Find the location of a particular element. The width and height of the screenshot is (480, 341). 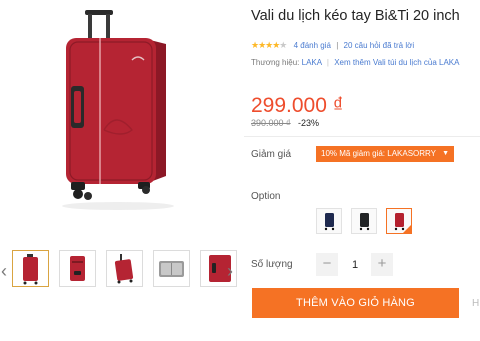

qa-count-link: 20 câu hỏi đã trả lời is located at coordinates (379, 45).